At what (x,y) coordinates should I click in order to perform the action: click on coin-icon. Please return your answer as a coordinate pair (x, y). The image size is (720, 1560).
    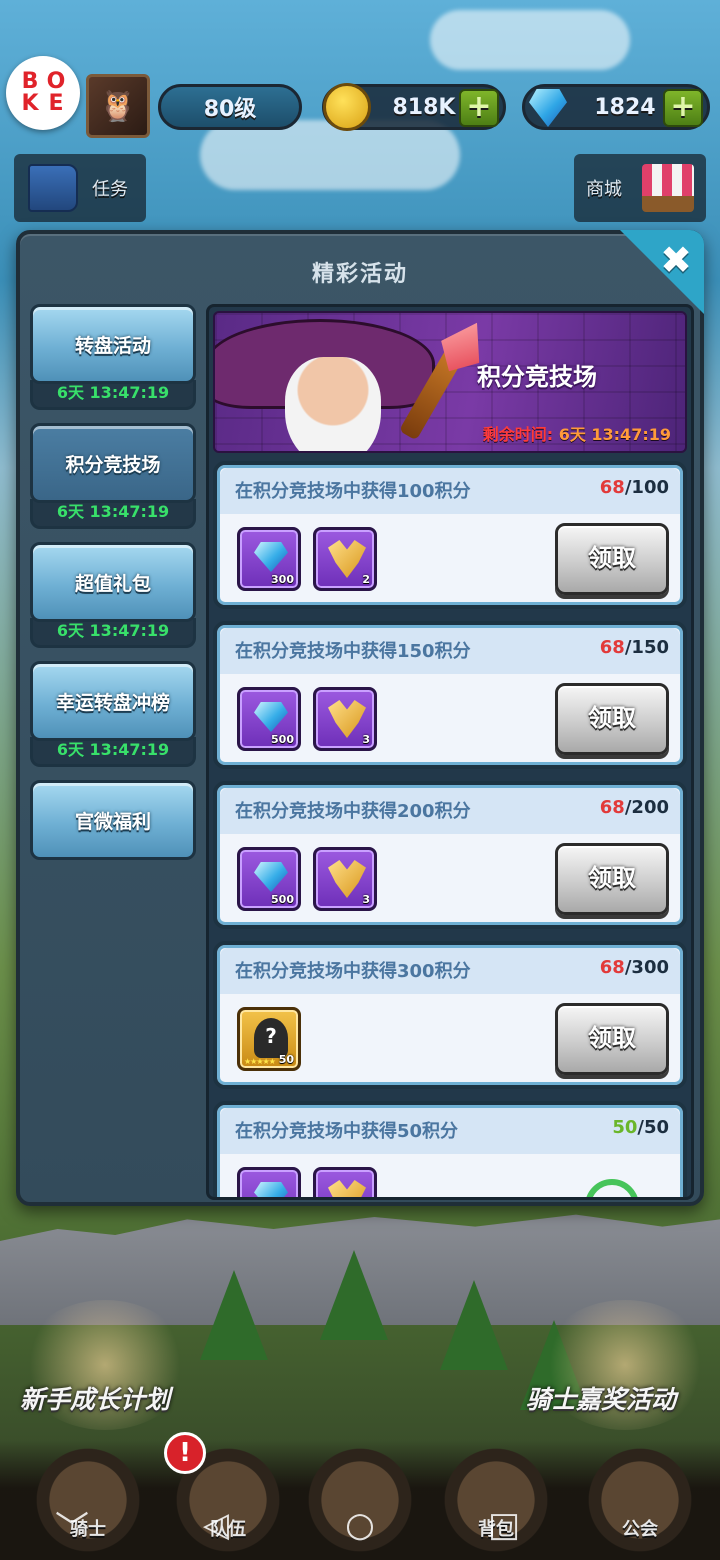
    Looking at the image, I should click on (347, 107).